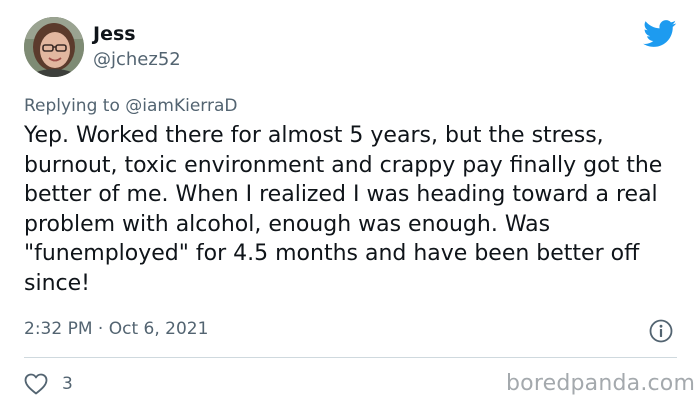 The image size is (700, 410). Describe the element at coordinates (601, 383) in the screenshot. I see `watermark: boredpanda.com` at that location.